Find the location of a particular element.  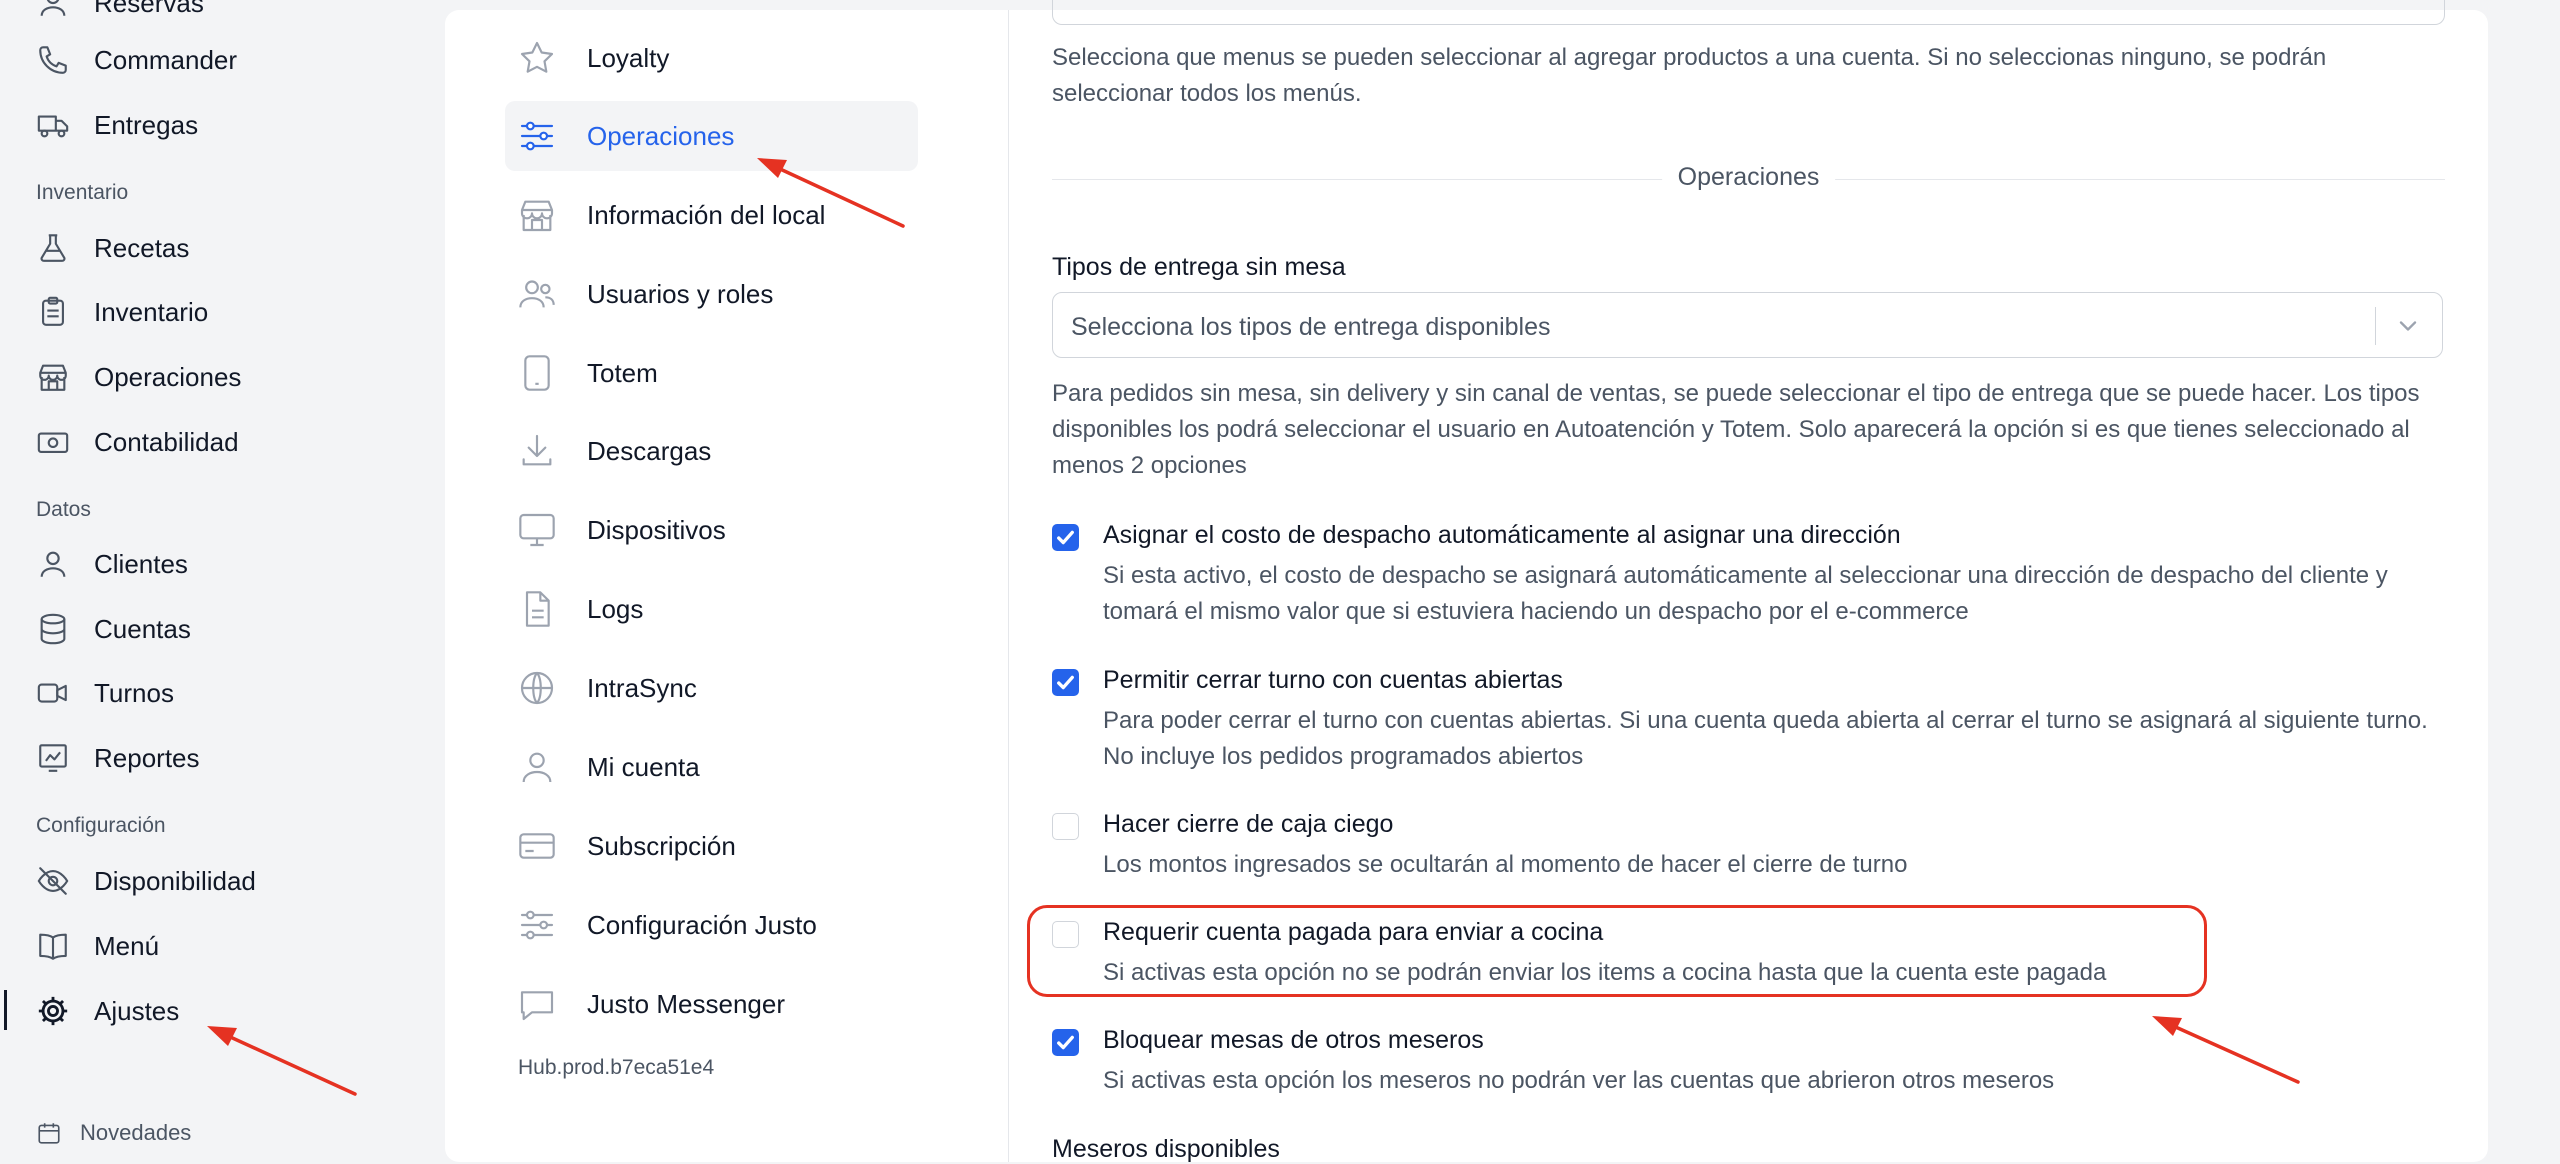

users-icon is located at coordinates (537, 294).